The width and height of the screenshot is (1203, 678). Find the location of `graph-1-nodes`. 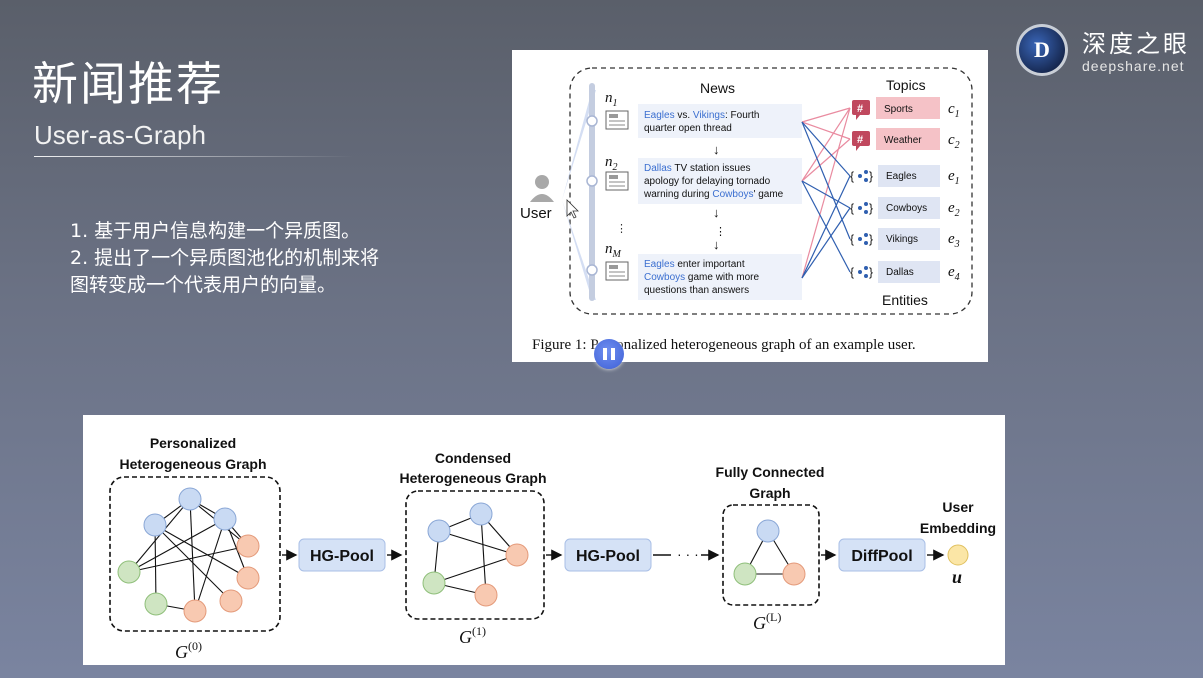

graph-1-nodes is located at coordinates (475, 554).